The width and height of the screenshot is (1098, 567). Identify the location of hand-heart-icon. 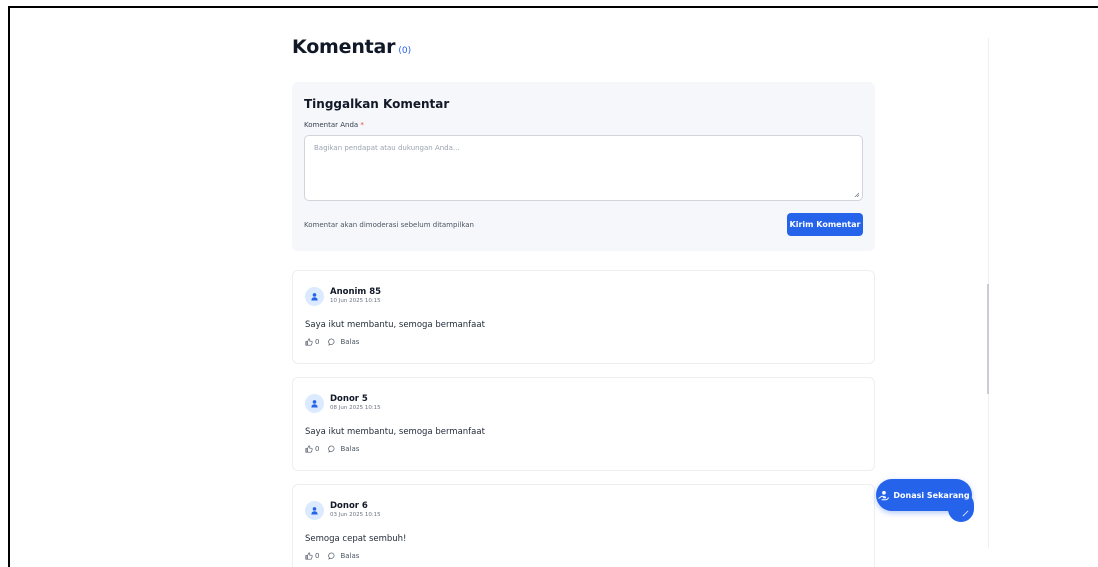
(884, 495).